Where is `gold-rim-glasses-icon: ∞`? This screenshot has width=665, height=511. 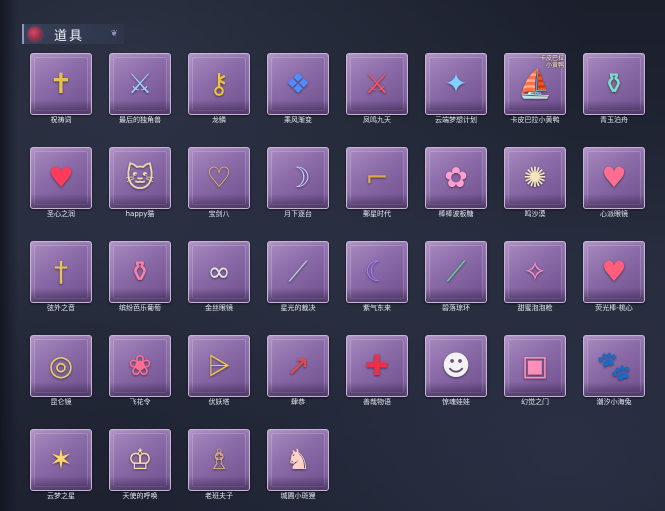
gold-rim-glasses-icon: ∞ is located at coordinates (219, 271).